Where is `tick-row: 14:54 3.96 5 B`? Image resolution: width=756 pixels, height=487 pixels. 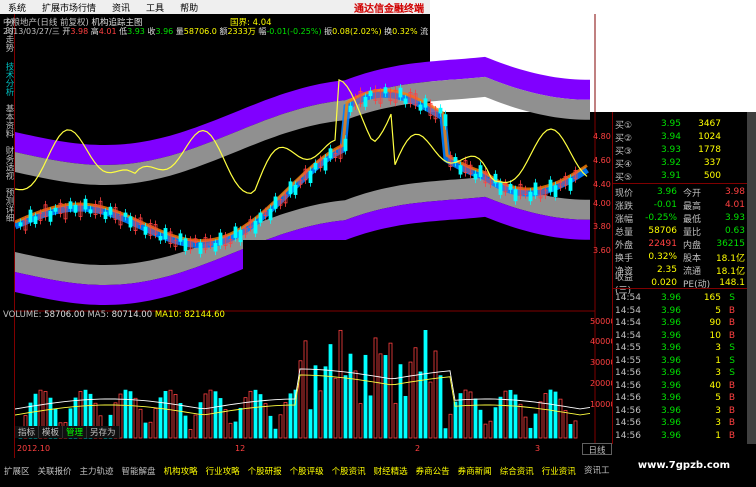
tick-row: 14:54 3.96 5 B is located at coordinates (685, 311).